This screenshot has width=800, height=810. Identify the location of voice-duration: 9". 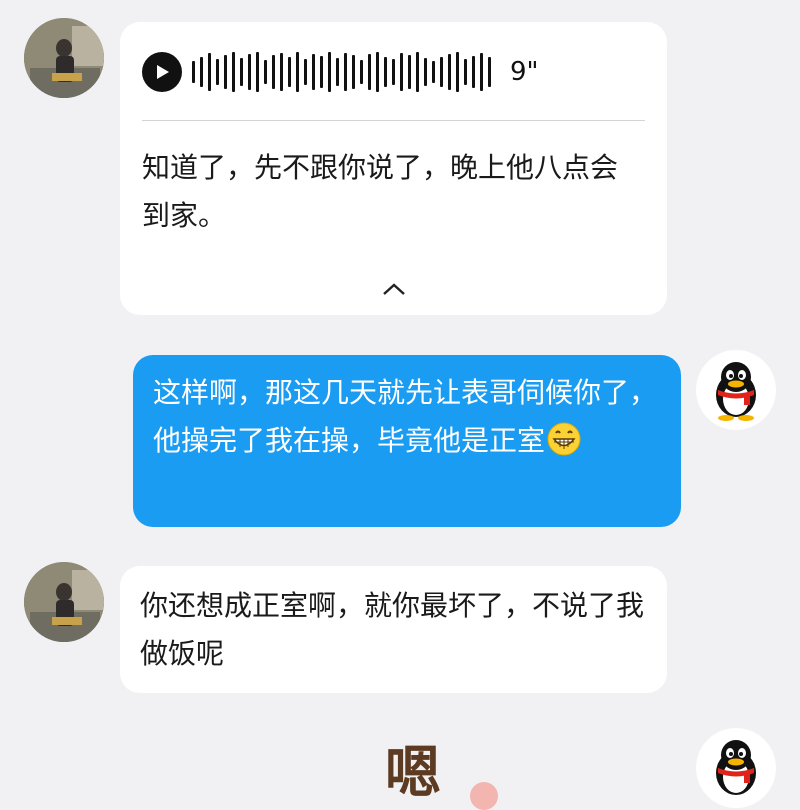
(524, 72).